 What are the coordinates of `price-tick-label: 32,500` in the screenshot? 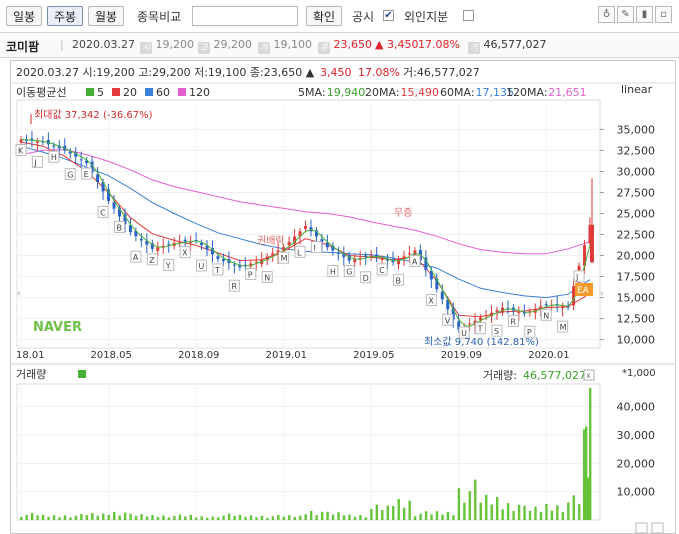 It's located at (636, 150).